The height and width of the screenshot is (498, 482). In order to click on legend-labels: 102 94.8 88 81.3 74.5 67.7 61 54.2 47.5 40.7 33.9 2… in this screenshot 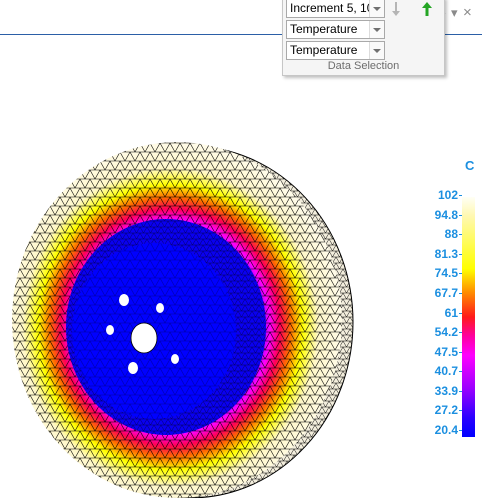, I will do `click(440, 319)`.